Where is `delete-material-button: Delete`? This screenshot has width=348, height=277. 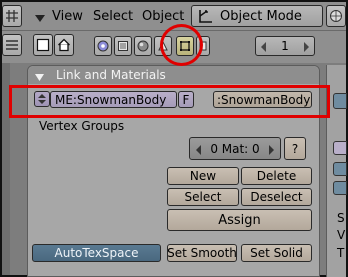
delete-material-button: Delete is located at coordinates (276, 176).